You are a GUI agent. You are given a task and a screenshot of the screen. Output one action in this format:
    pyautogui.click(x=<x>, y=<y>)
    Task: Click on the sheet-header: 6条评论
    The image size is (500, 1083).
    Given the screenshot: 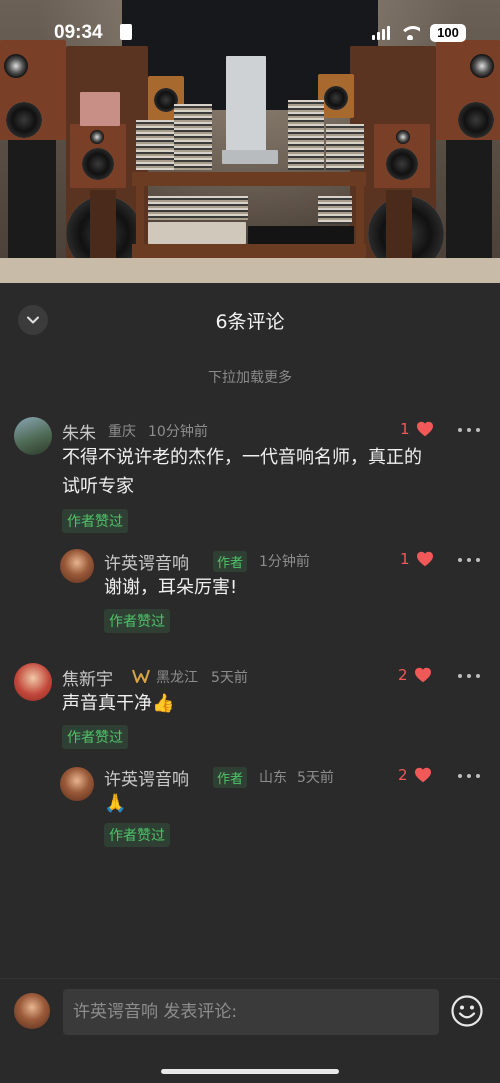 What is the action you would take?
    pyautogui.click(x=250, y=319)
    